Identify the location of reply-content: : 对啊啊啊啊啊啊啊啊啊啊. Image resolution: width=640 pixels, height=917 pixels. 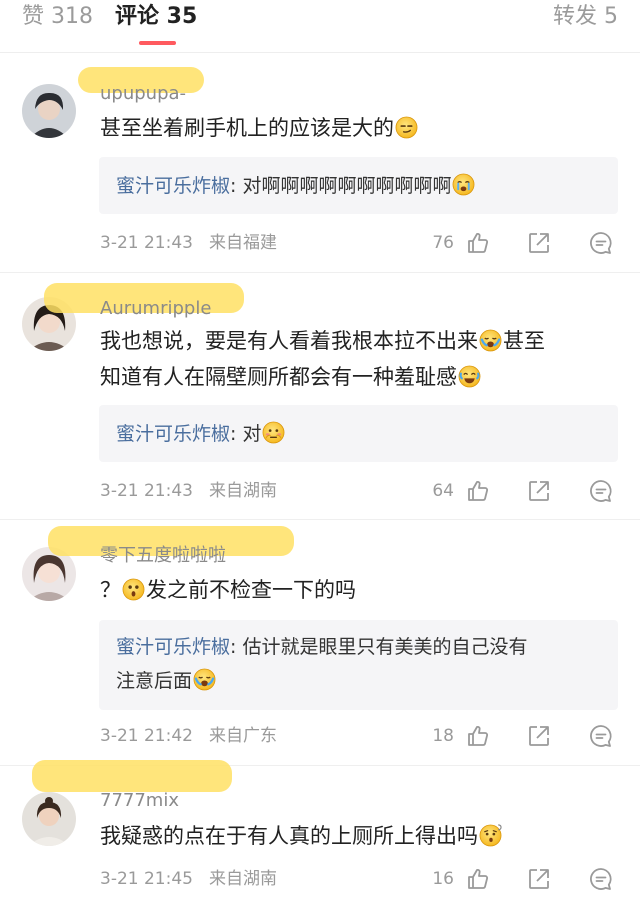
(341, 186).